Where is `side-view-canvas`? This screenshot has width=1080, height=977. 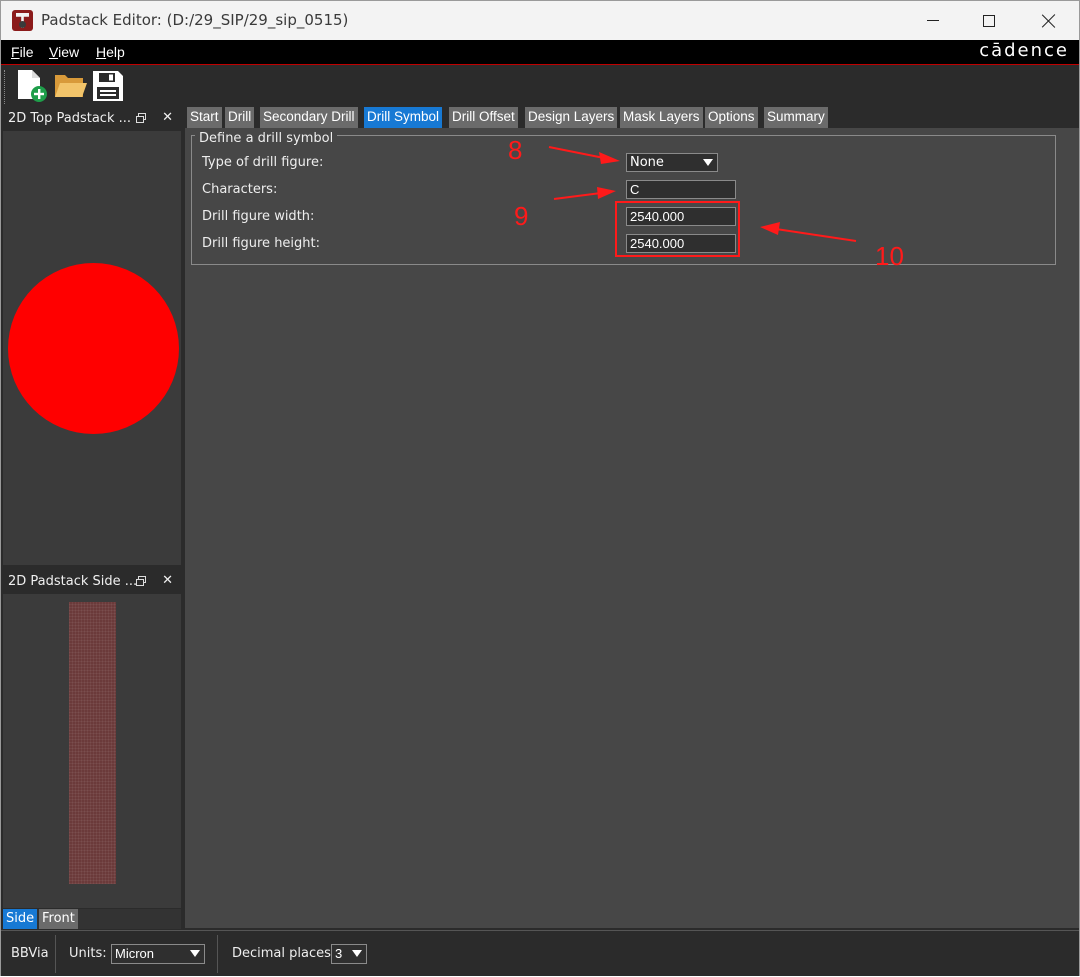 side-view-canvas is located at coordinates (92, 751).